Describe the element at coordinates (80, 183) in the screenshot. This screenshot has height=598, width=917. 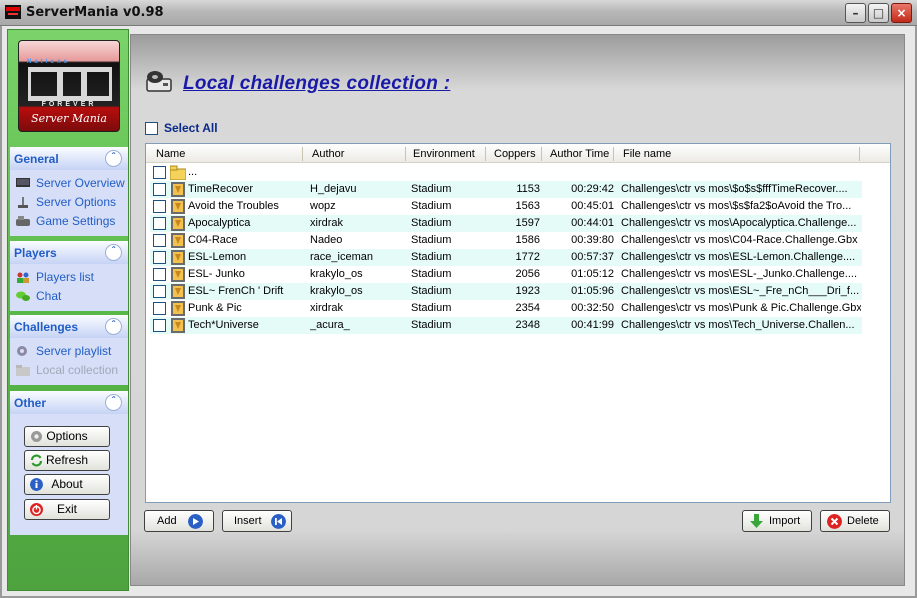
I see `sidebar-item-label: Server Overview` at that location.